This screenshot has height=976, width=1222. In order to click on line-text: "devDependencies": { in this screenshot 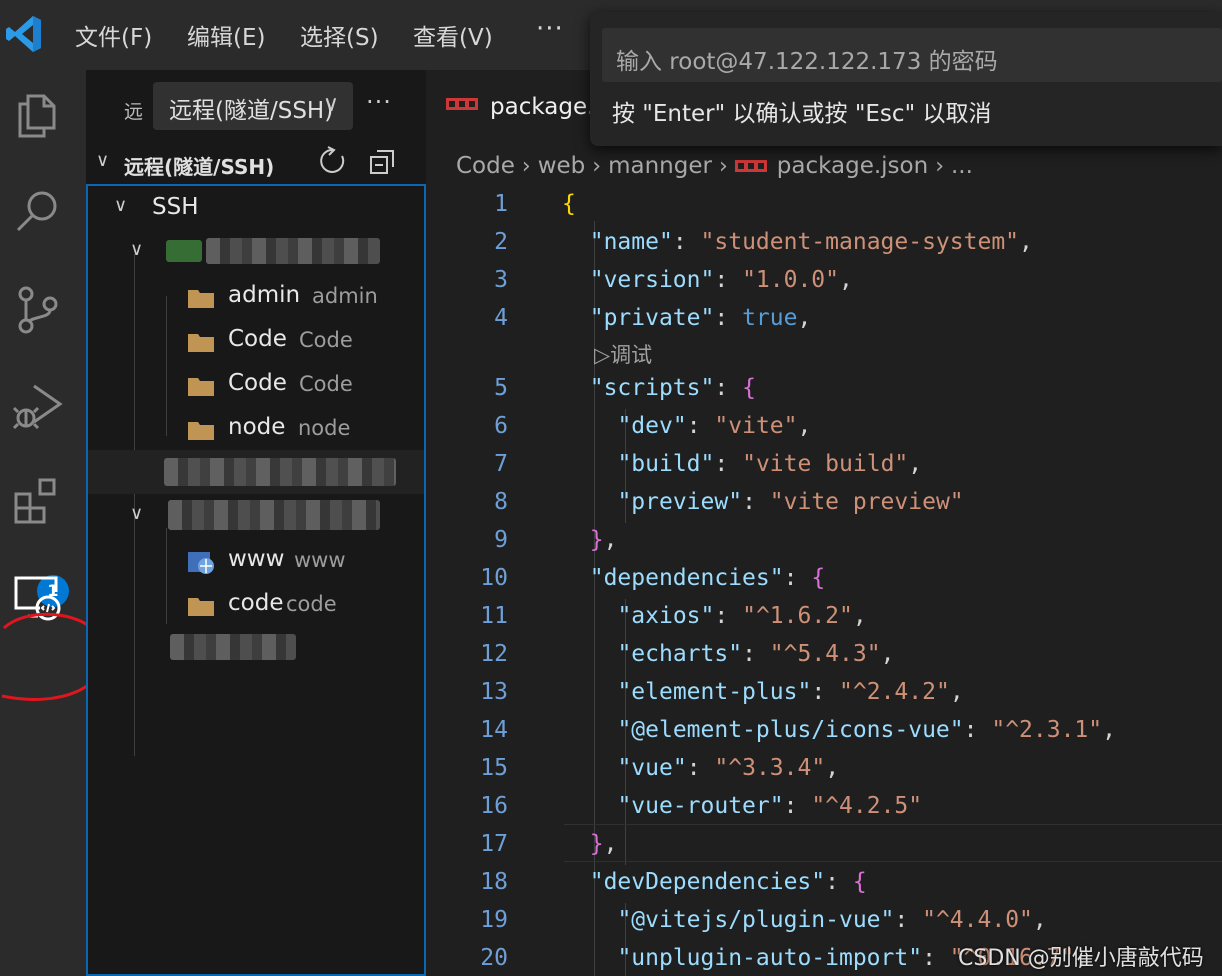, I will do `click(728, 882)`.